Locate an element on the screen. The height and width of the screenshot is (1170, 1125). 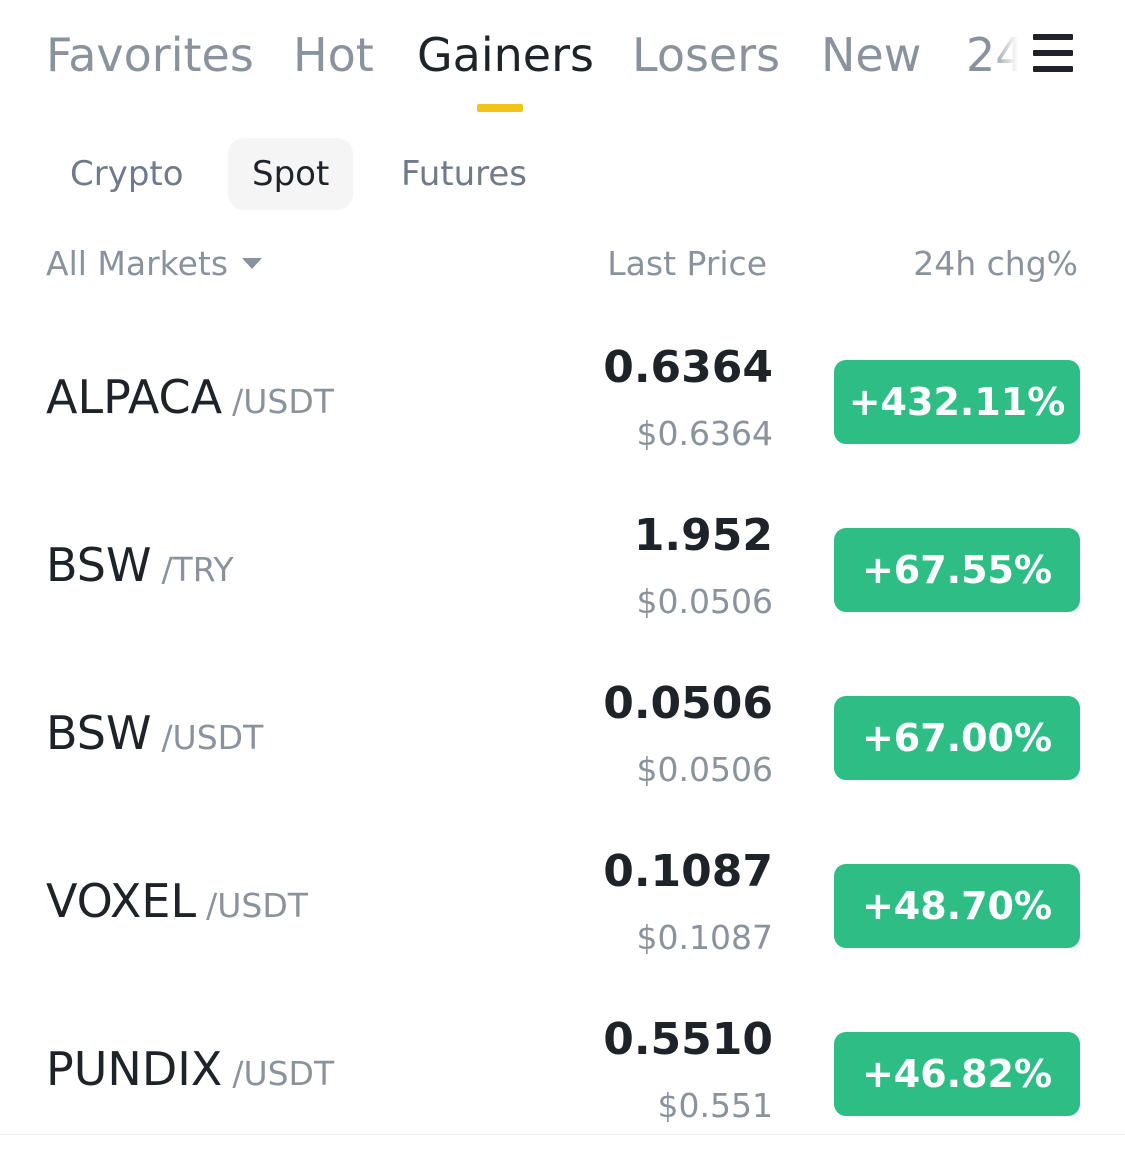
subtab-crypto: Crypto is located at coordinates (127, 174).